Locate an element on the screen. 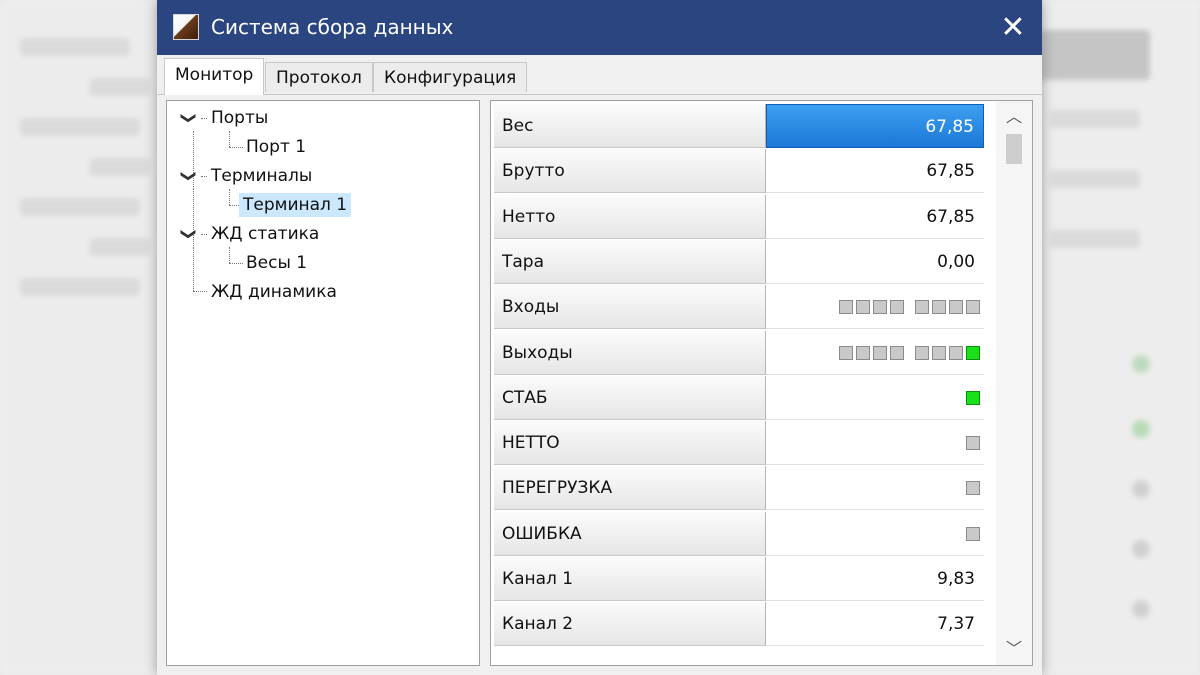 This screenshot has width=1200, height=675. tab-bar: Монитор Протокол Конфигурация is located at coordinates (599, 75).